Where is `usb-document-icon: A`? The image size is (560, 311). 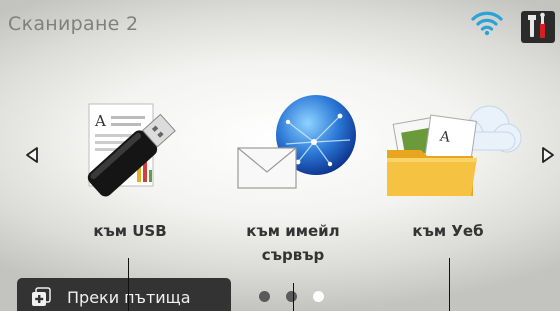 usb-document-icon: A is located at coordinates (131, 150).